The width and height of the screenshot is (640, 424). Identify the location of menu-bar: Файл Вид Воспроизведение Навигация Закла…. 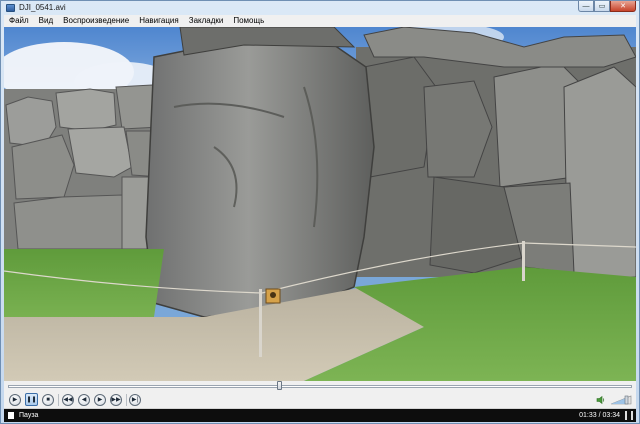
(320, 21).